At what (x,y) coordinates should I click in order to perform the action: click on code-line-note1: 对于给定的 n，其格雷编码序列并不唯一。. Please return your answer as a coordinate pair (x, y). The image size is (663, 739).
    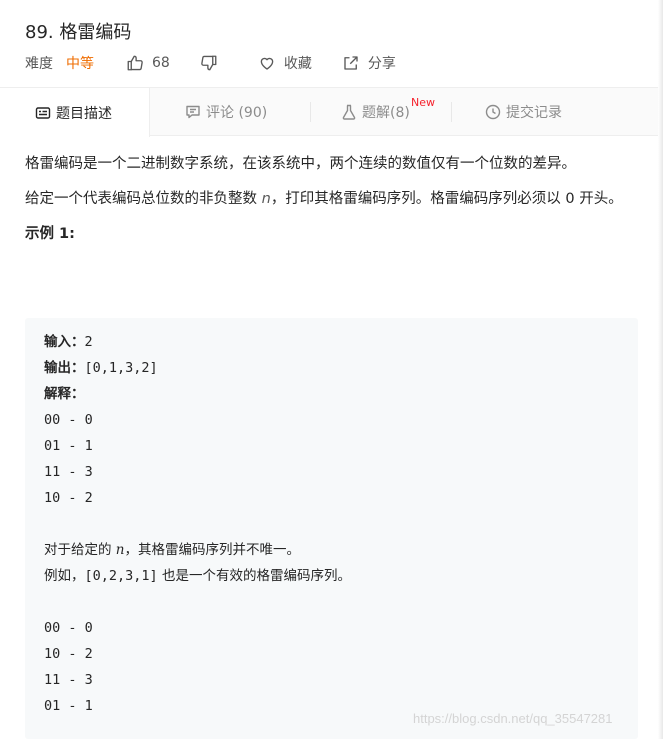
    Looking at the image, I should click on (341, 550).